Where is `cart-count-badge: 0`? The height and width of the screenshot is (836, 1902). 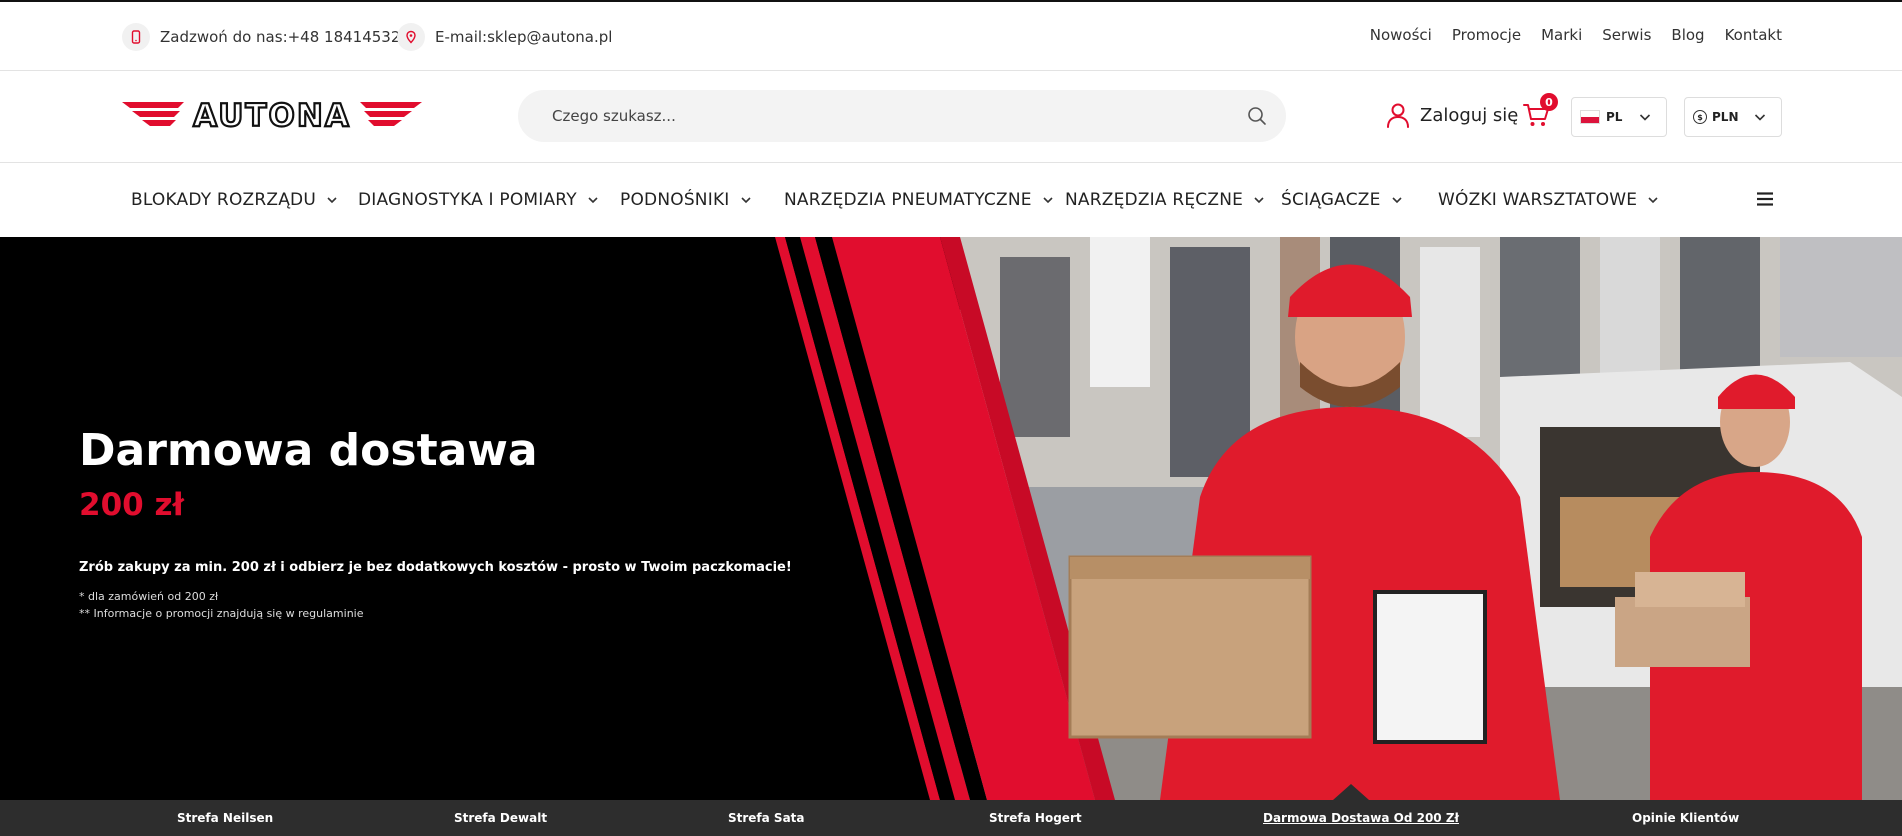
cart-count-badge: 0 is located at coordinates (1549, 102).